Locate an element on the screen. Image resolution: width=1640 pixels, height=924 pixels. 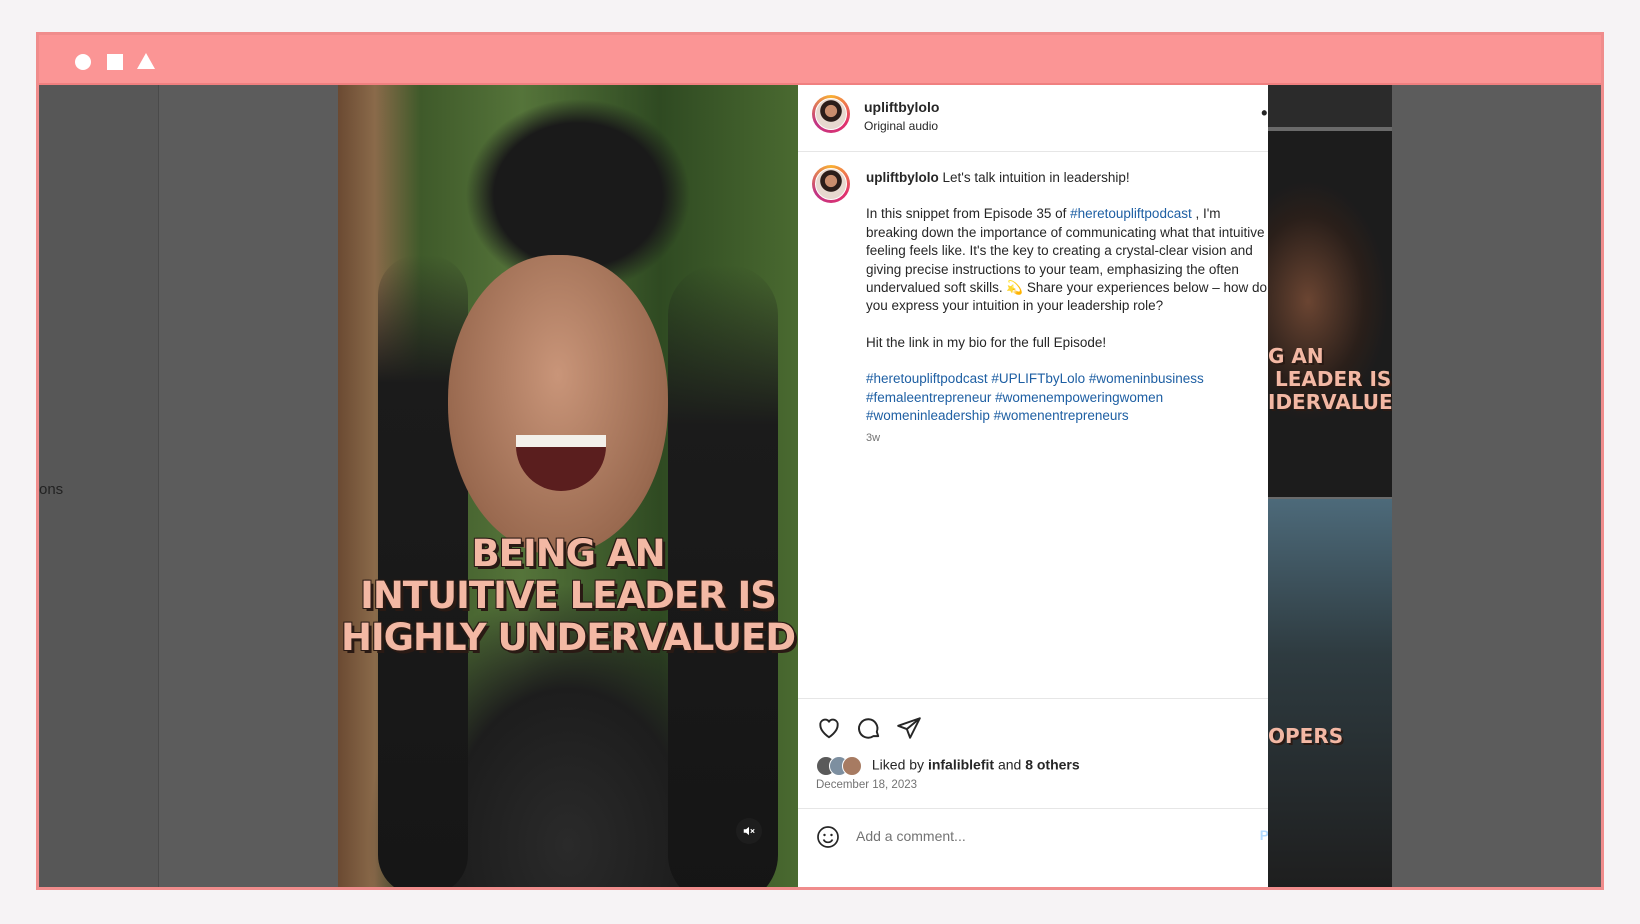
reel-thumbnail: G AN LEADER IS IDERVALUED is located at coordinates (1330, 316).